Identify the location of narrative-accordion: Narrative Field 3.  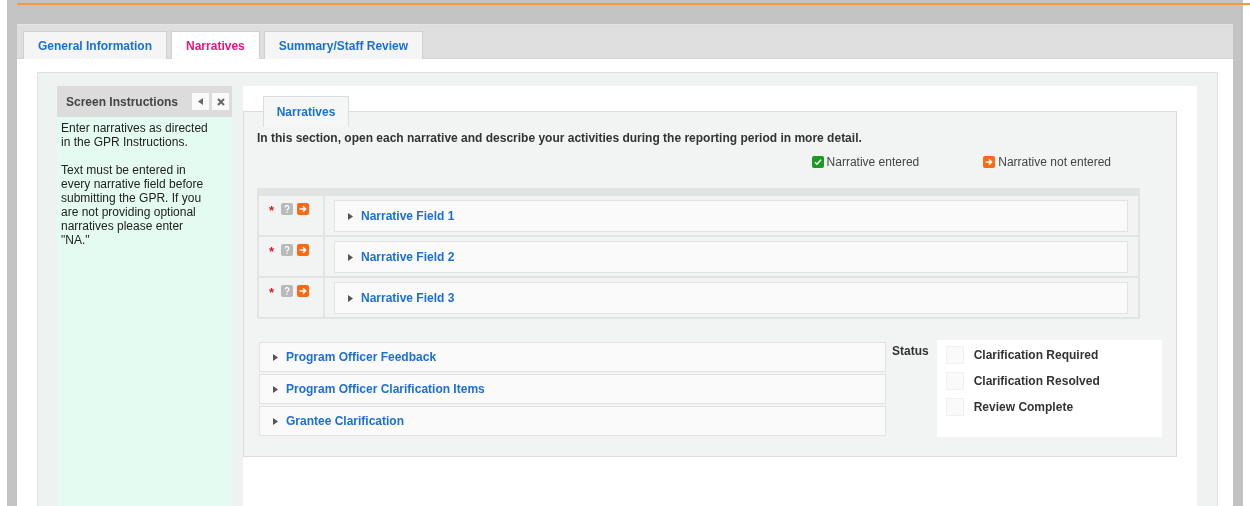
(731, 298).